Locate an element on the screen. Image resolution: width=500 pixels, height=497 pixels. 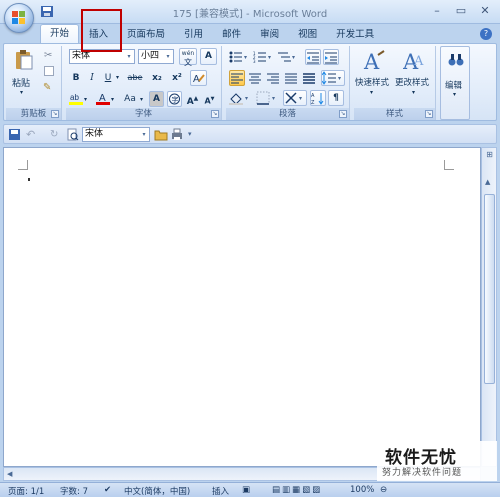
tab-references: 引用 is located at coordinates (193, 35).